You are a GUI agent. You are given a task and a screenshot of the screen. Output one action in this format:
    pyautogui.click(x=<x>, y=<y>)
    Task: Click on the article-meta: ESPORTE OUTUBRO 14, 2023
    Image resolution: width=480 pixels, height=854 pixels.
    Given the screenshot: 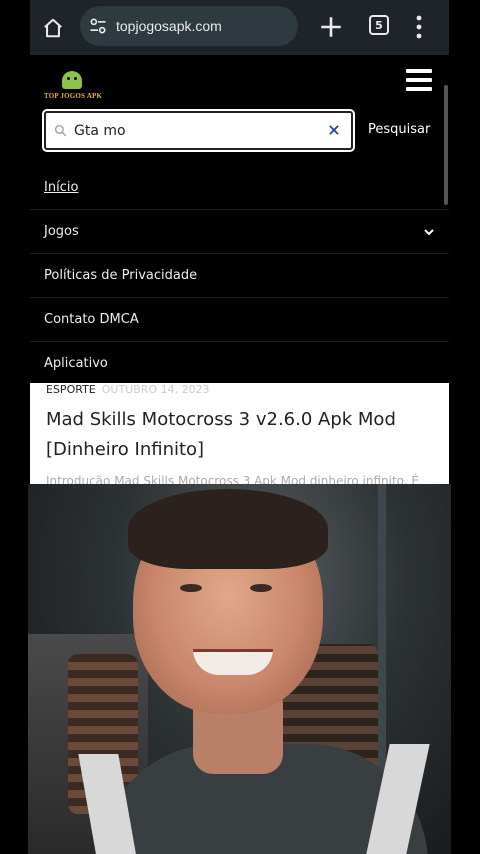 What is the action you would take?
    pyautogui.click(x=128, y=389)
    